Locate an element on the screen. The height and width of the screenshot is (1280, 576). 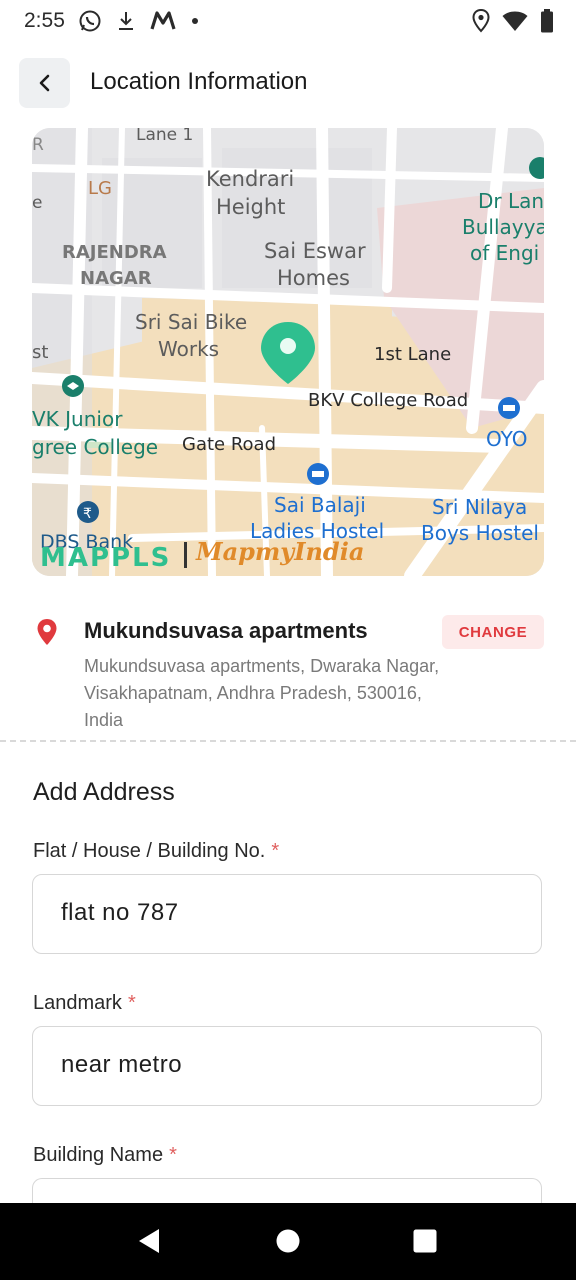
map-label-sri-nilaya: Sri Nilaya is located at coordinates (479, 507).